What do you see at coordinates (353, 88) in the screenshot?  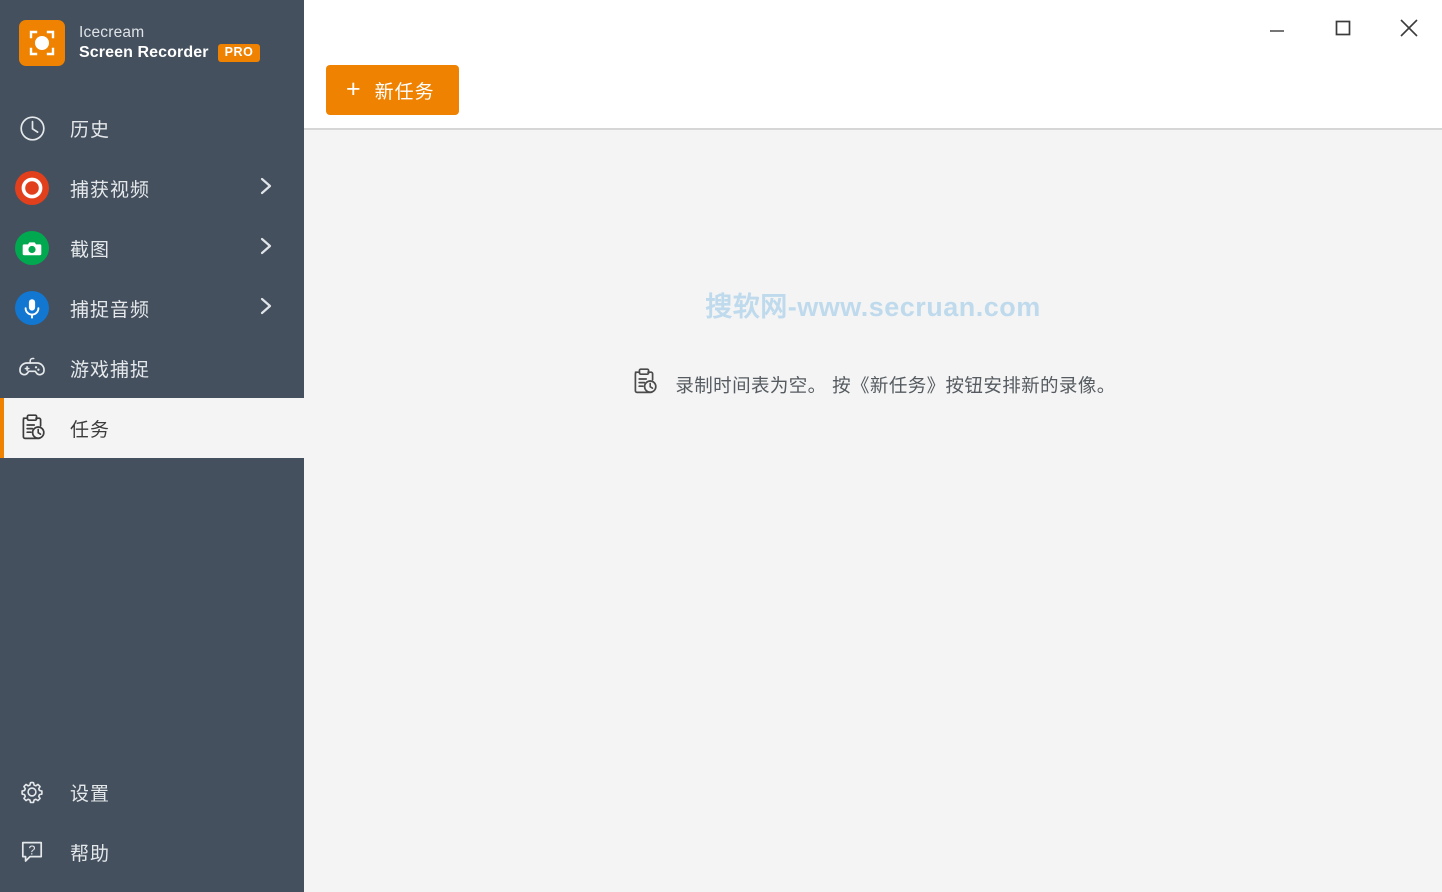 I see `plus-icon: +` at bounding box center [353, 88].